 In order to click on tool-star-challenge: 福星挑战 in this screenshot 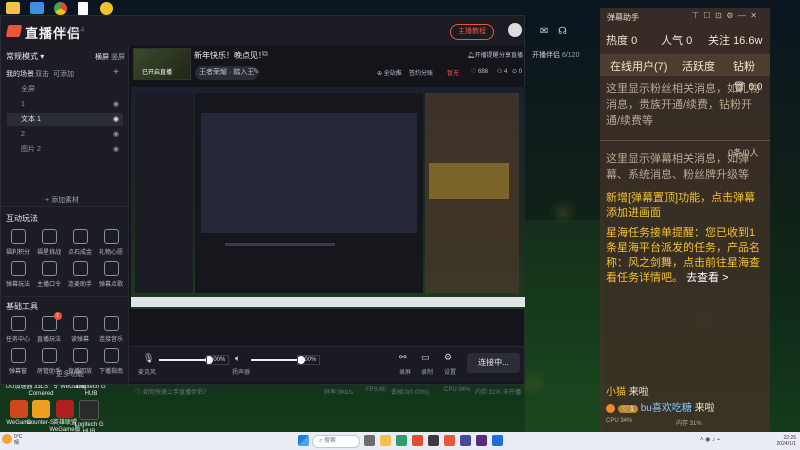, I will do `click(49, 242)`.